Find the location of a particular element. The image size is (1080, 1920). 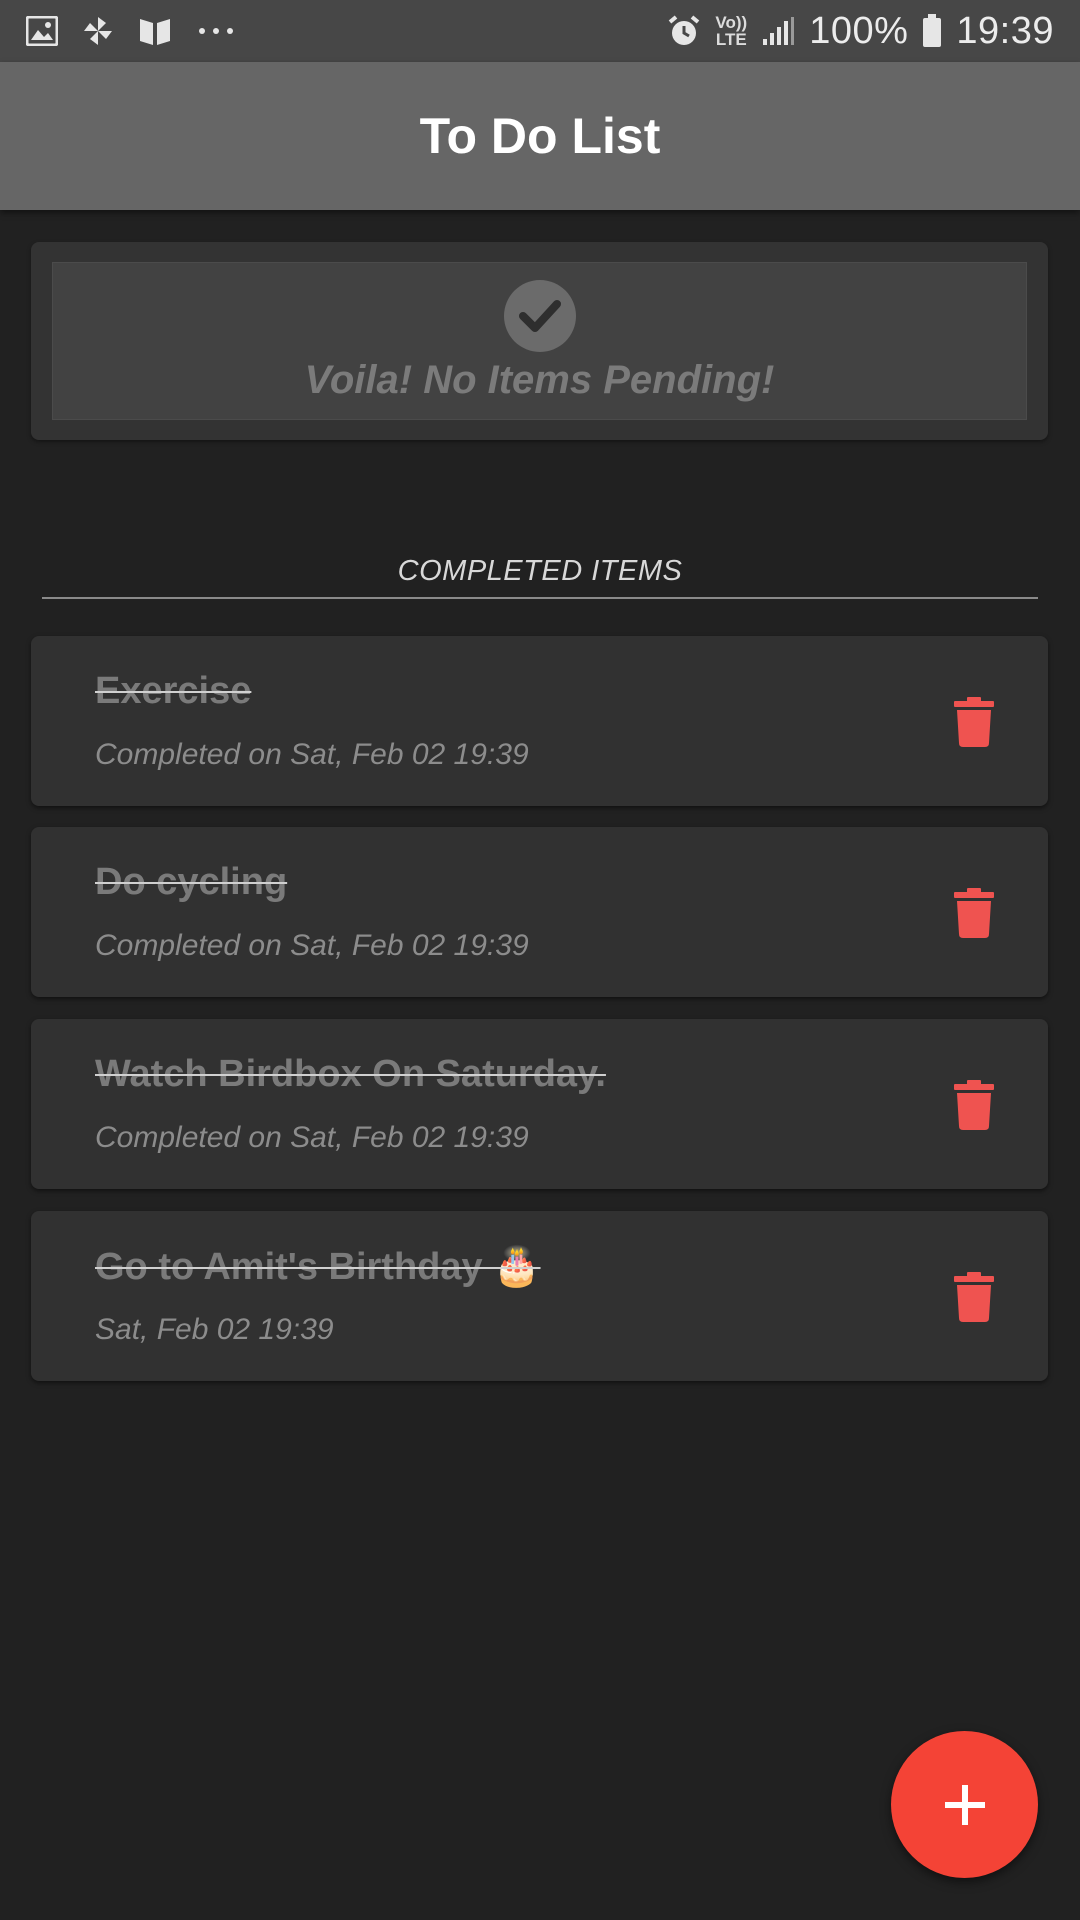

volte-label: Vo)) is located at coordinates (731, 22).